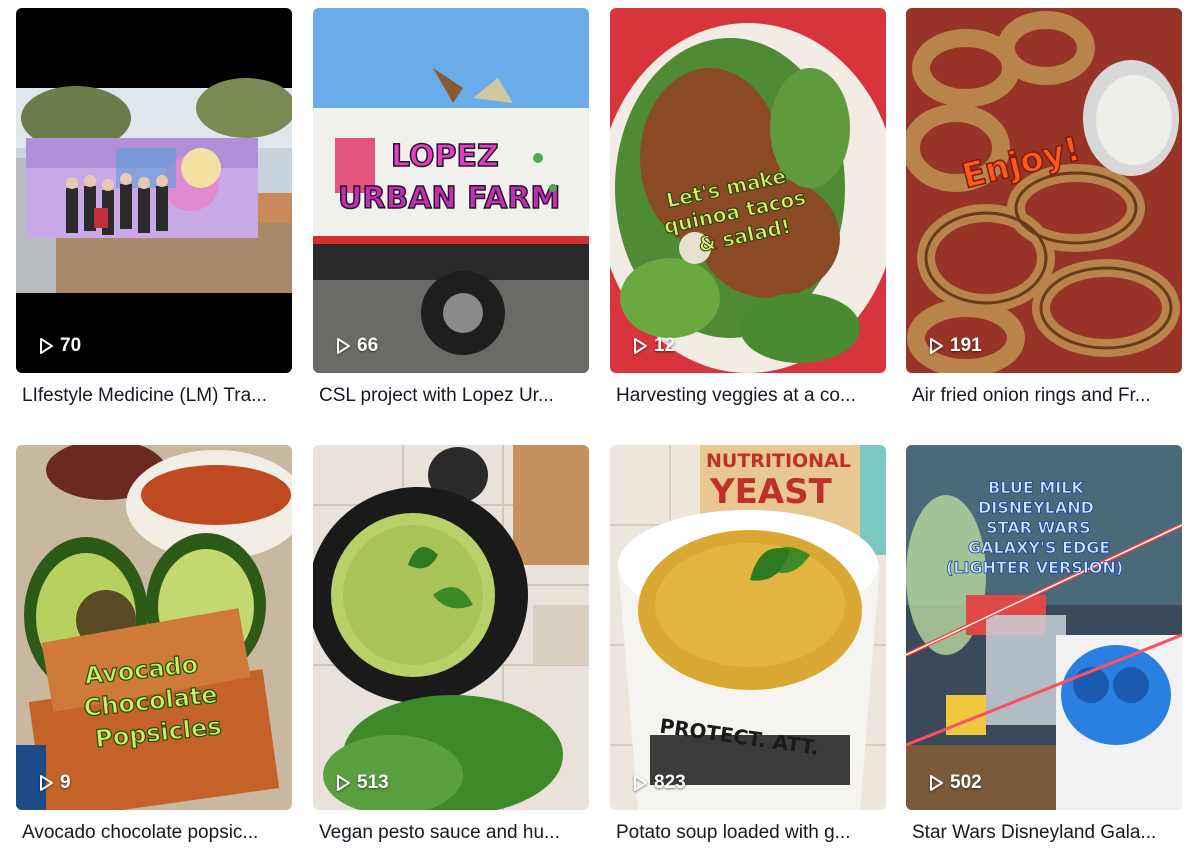 The height and width of the screenshot is (849, 1200). I want to click on view-count: 513, so click(361, 783).